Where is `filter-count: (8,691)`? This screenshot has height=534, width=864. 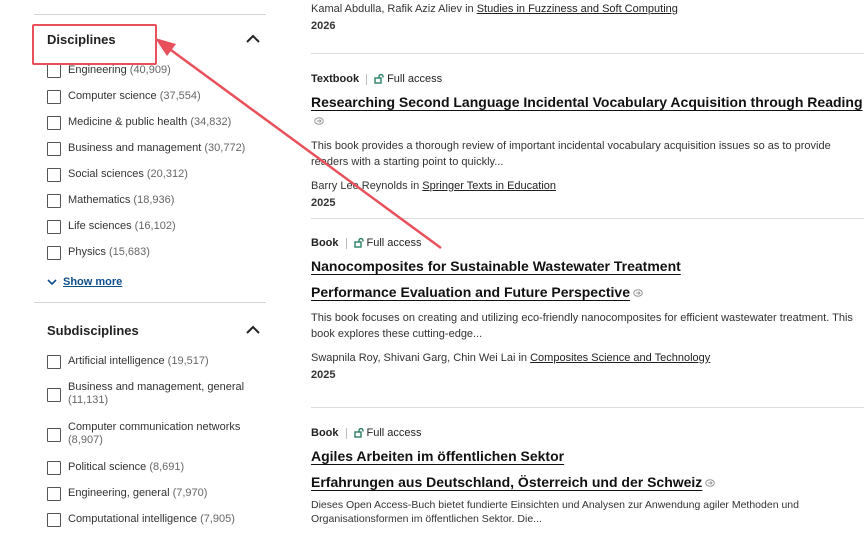
filter-count: (8,691) is located at coordinates (167, 467).